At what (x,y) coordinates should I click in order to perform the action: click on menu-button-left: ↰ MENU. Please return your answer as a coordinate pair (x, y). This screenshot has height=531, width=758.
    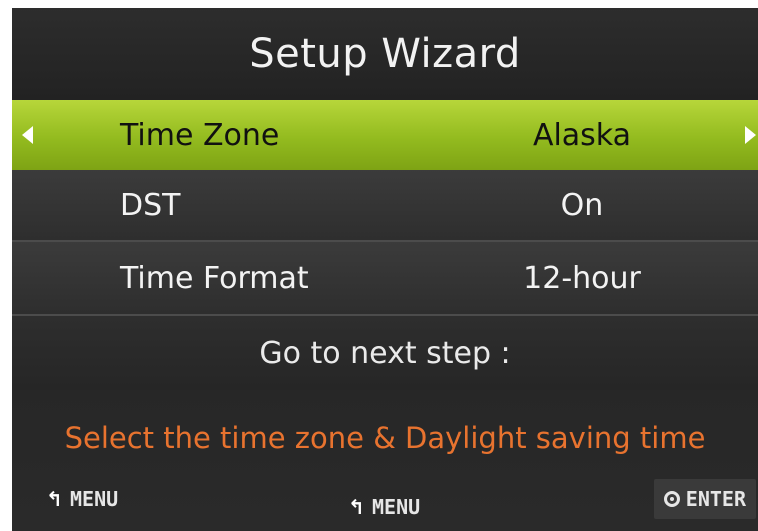
    Looking at the image, I should click on (82, 499).